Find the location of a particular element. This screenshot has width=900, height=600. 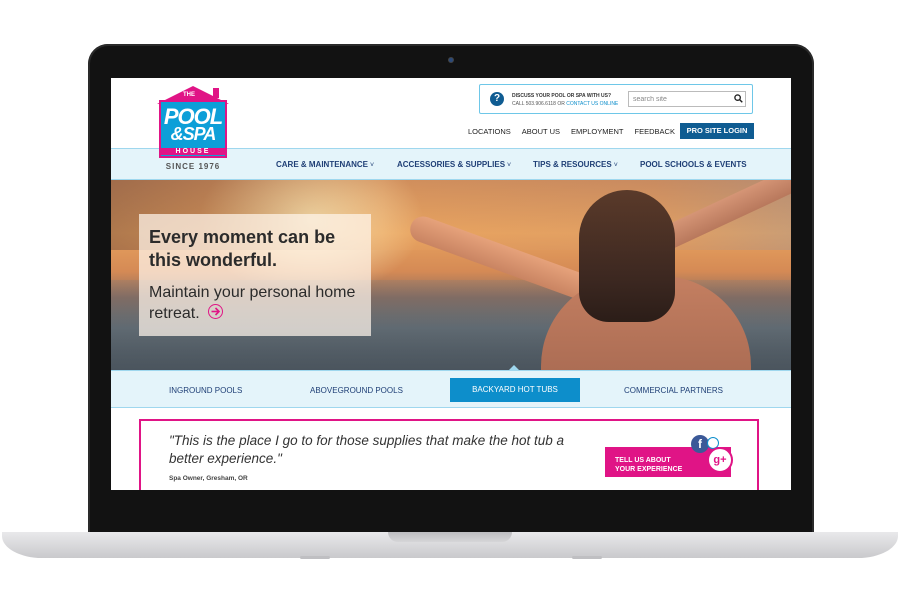

utility-nav: LOCATIONS ABOUT US EMPLOYMENT FEEDBACK is located at coordinates (577, 131).